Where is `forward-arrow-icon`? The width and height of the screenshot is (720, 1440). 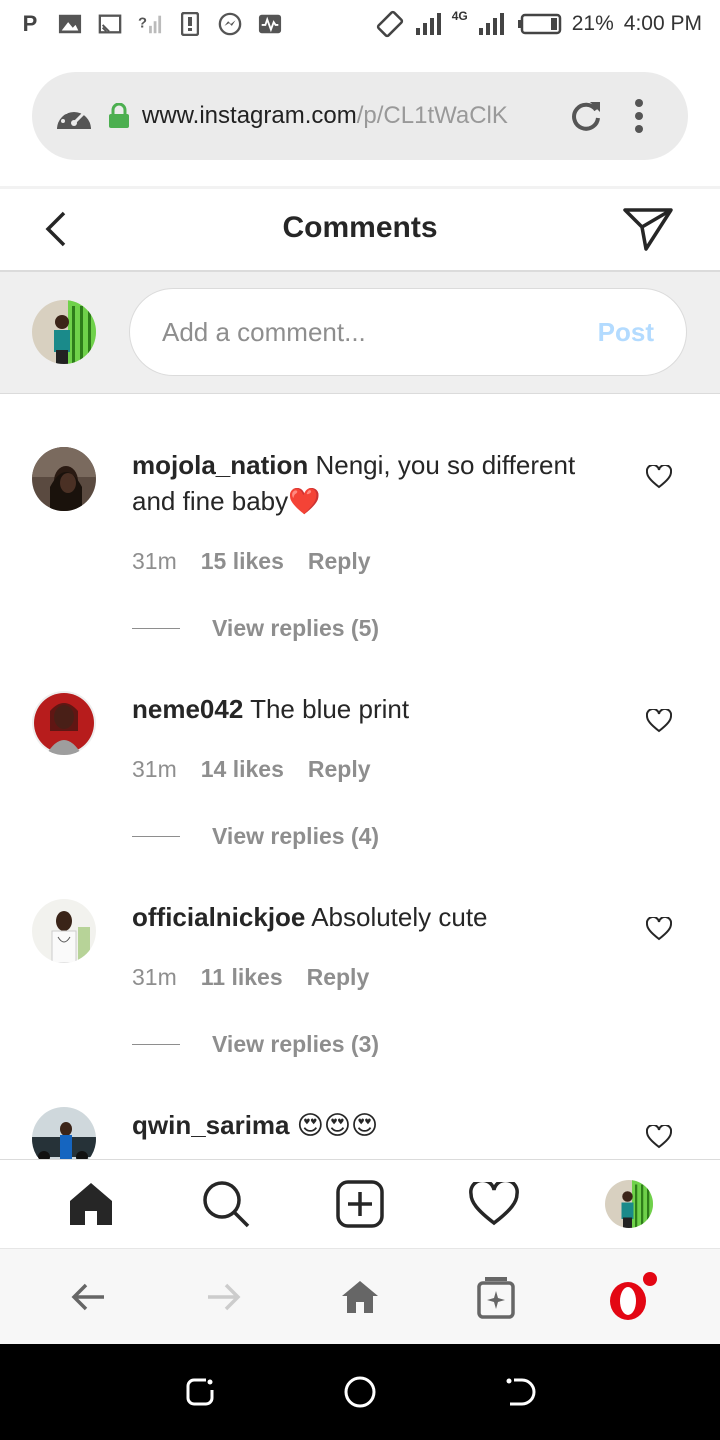
forward-arrow-icon is located at coordinates (224, 1296).